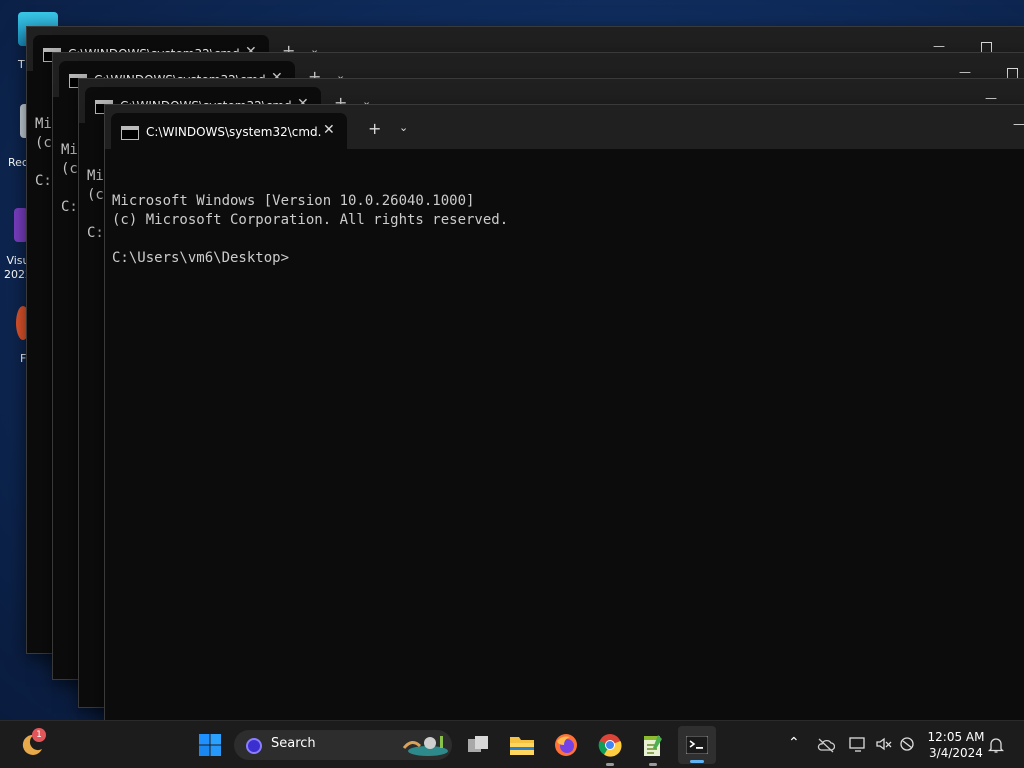 The image size is (1024, 768). Describe the element at coordinates (18, 162) in the screenshot. I see `desktop-icon-label: Rec` at that location.